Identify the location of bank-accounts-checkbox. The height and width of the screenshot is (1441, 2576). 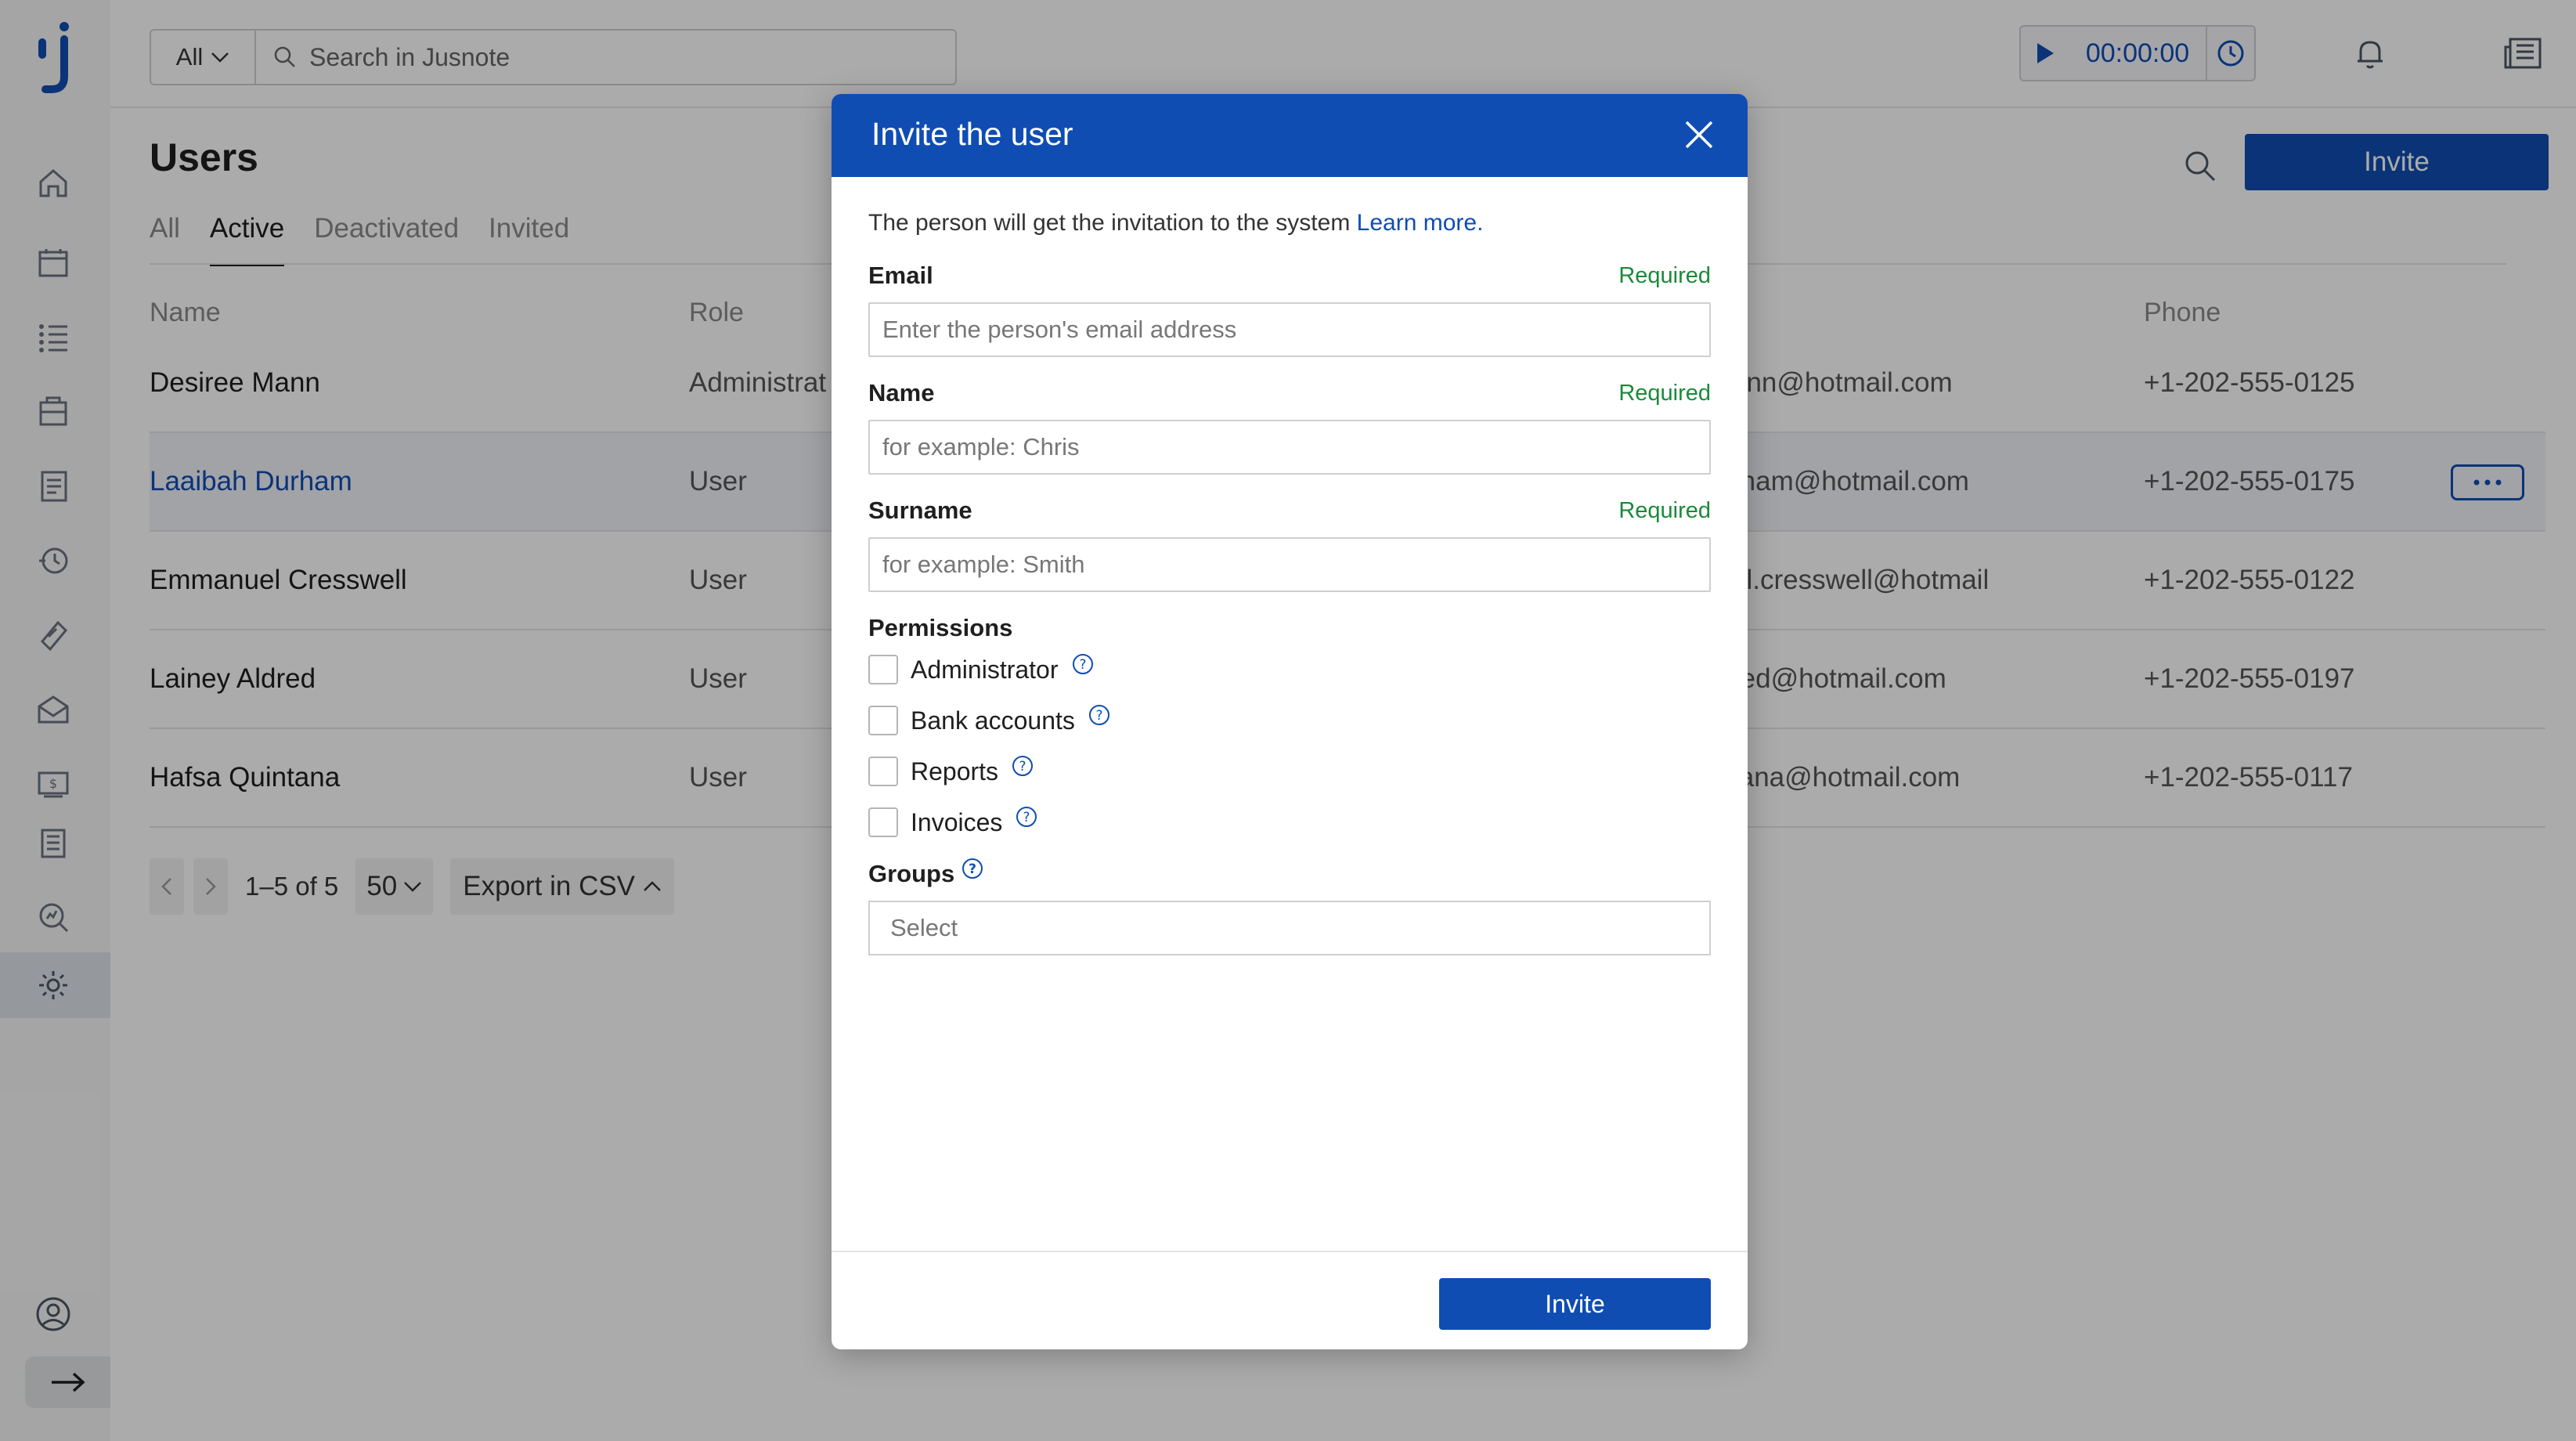
(883, 720).